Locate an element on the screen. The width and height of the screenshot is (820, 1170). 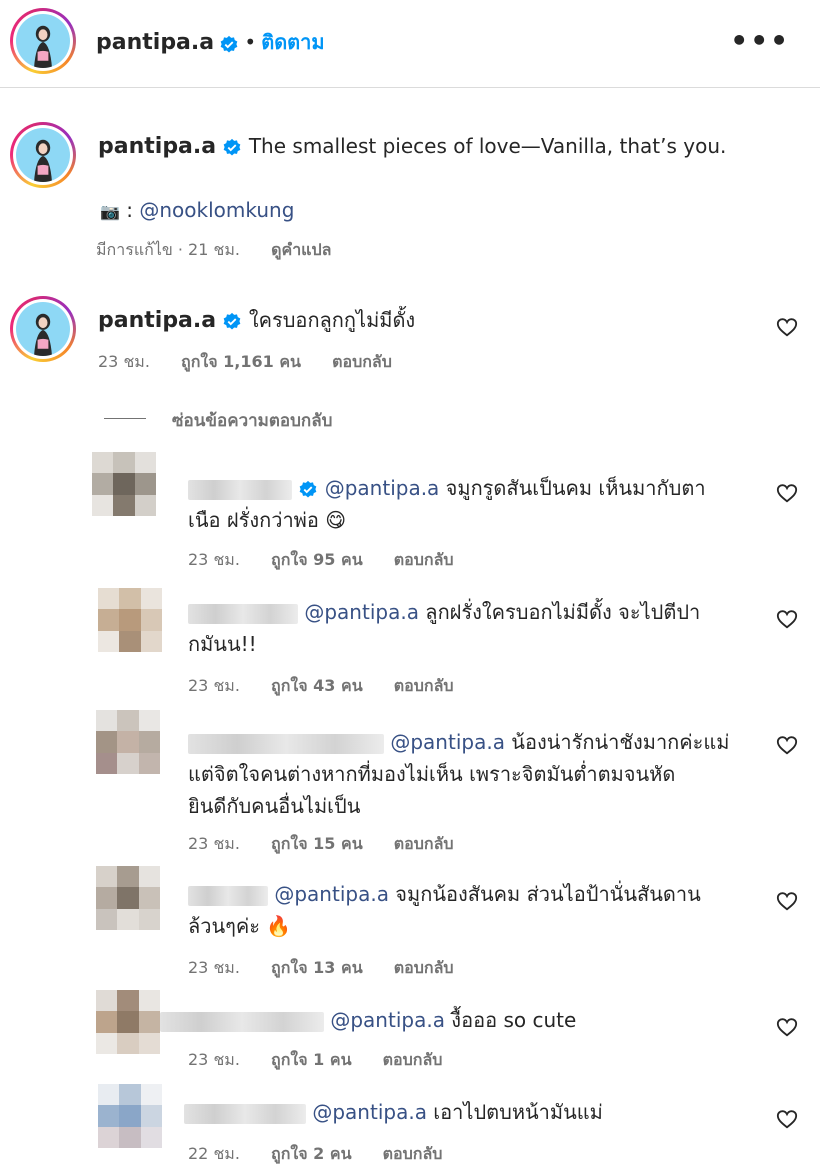
hide-replies-divider is located at coordinates (125, 418).